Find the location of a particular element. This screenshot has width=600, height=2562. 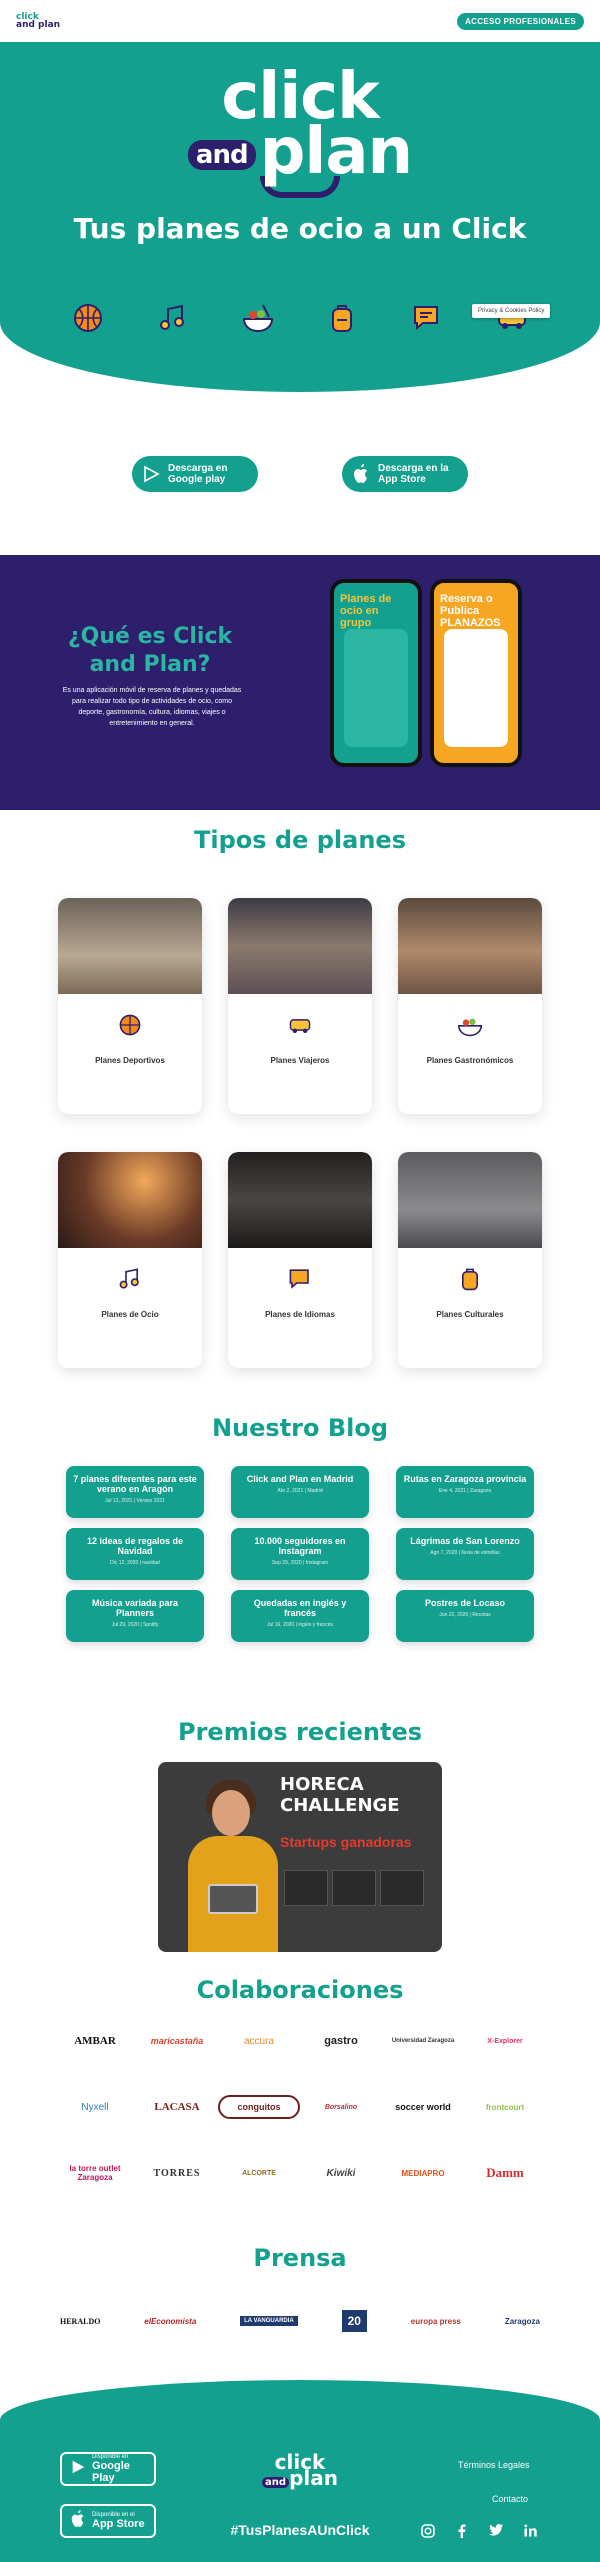

phone-2-text: Reserva o Publica PLANAZOS is located at coordinates (470, 611).